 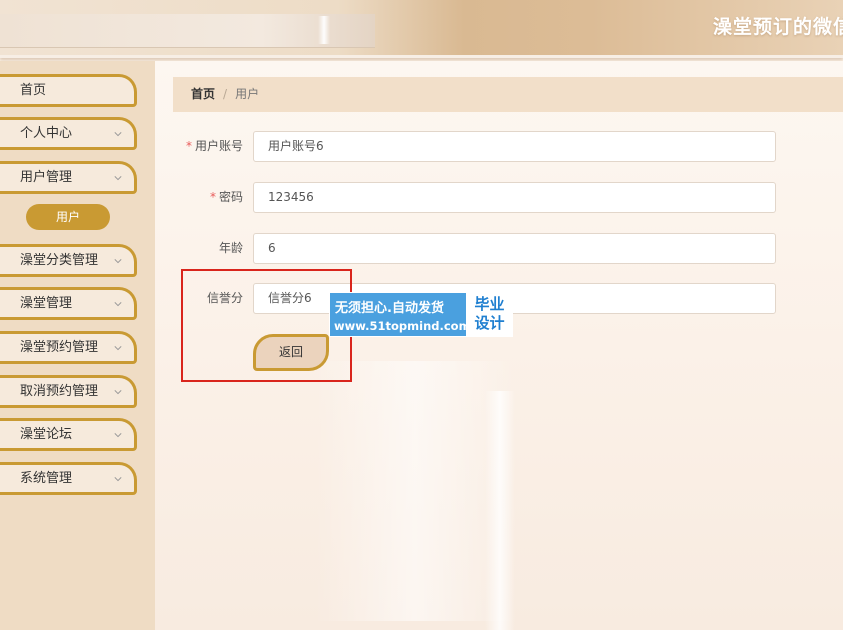 I want to click on sidebar-item-home: 首页, so click(x=68, y=90).